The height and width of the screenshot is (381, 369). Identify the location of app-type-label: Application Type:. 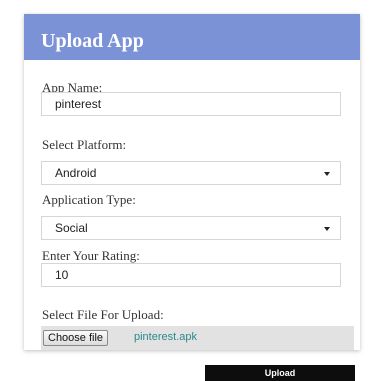
(89, 199).